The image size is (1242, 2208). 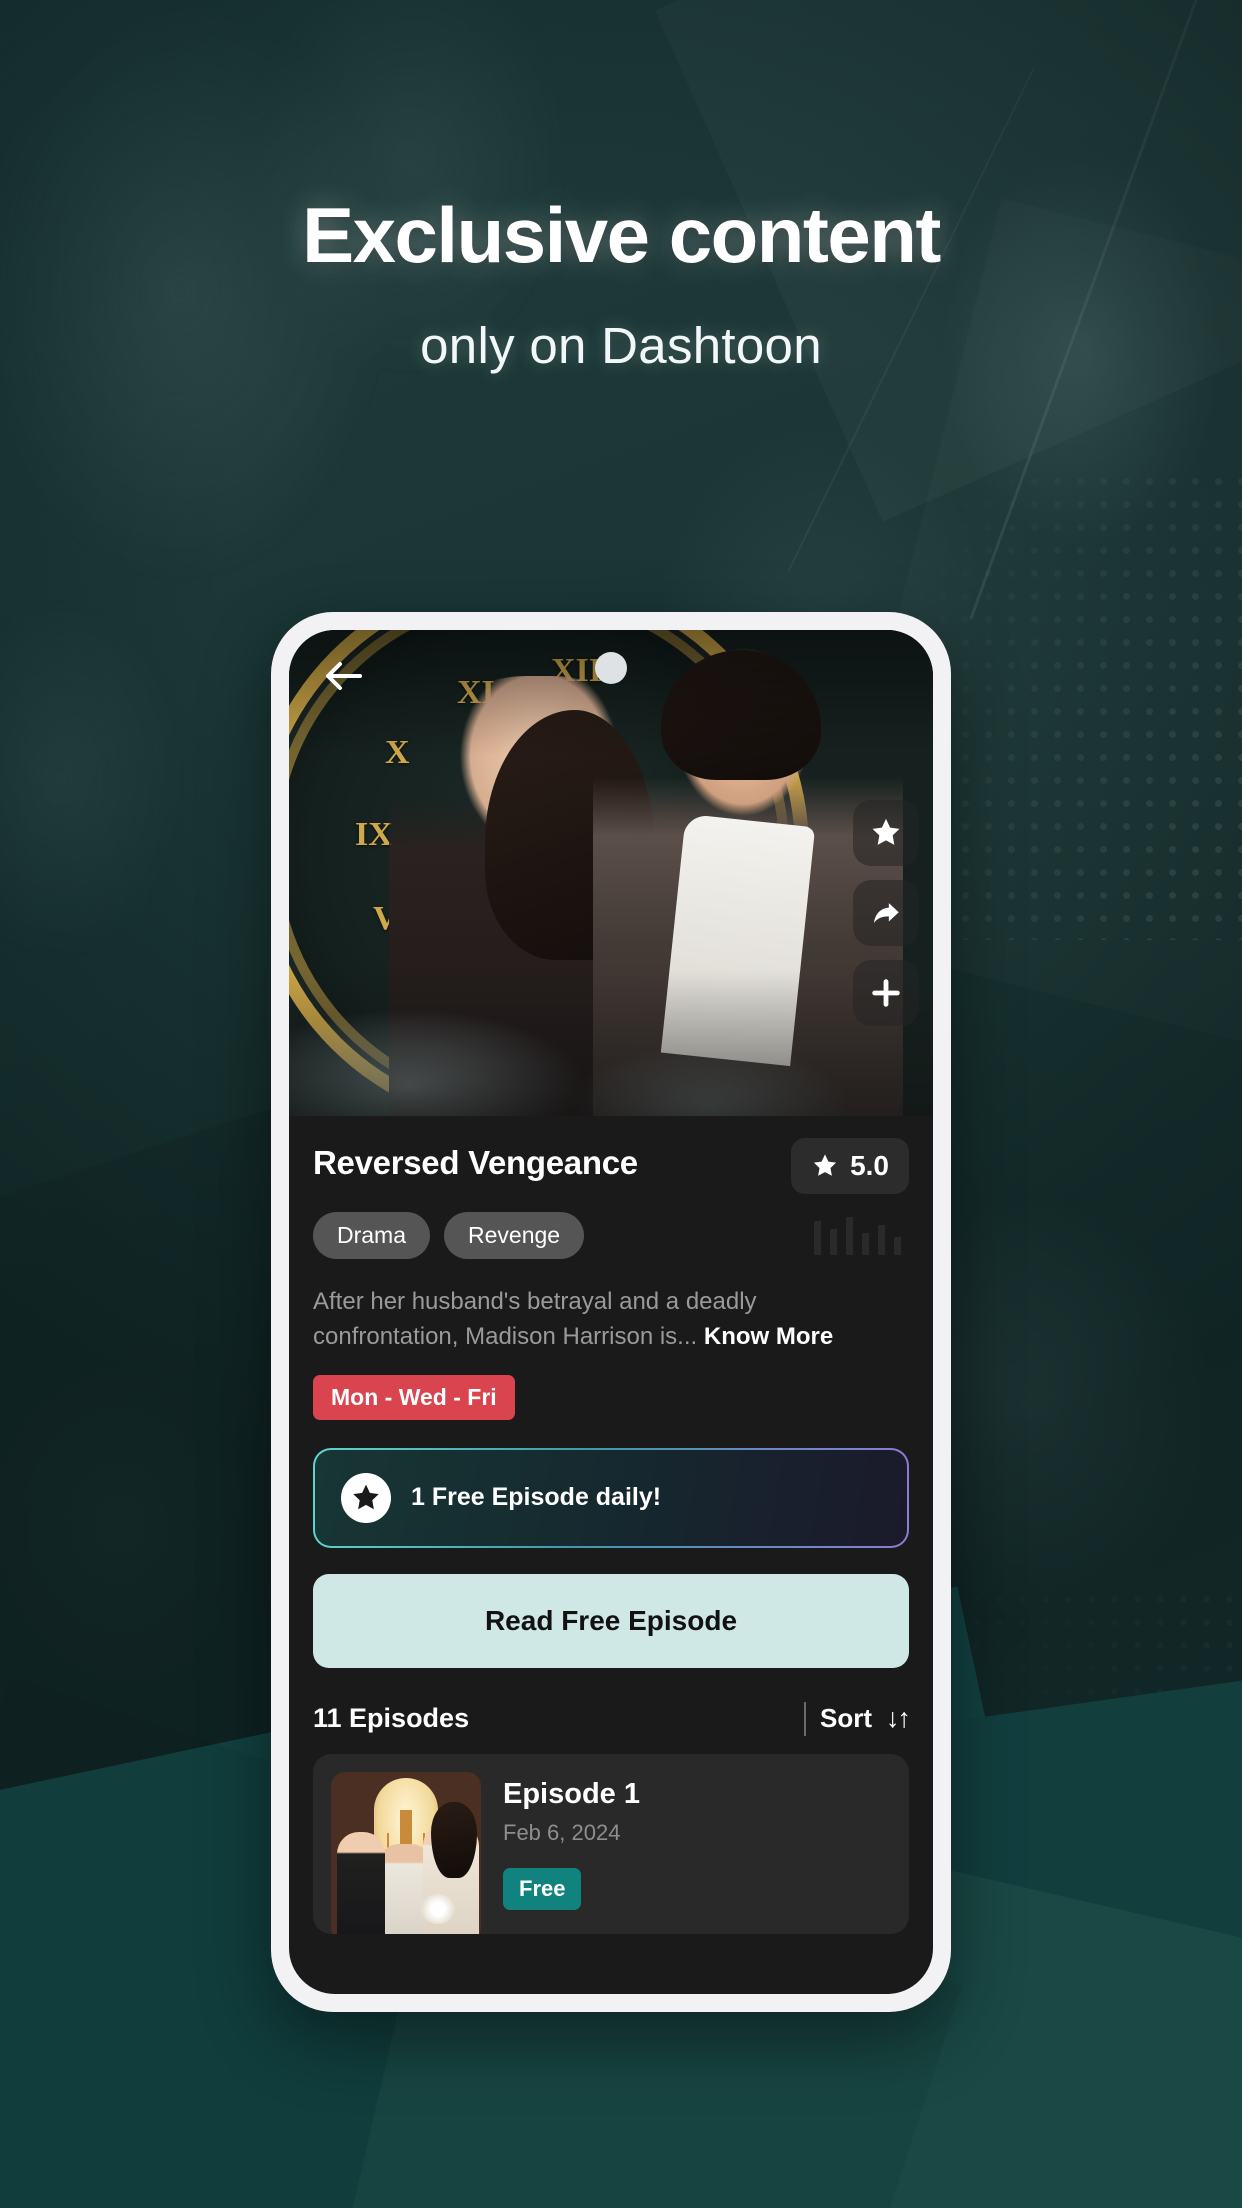 I want to click on episode-thumbnail-art, so click(x=406, y=1853).